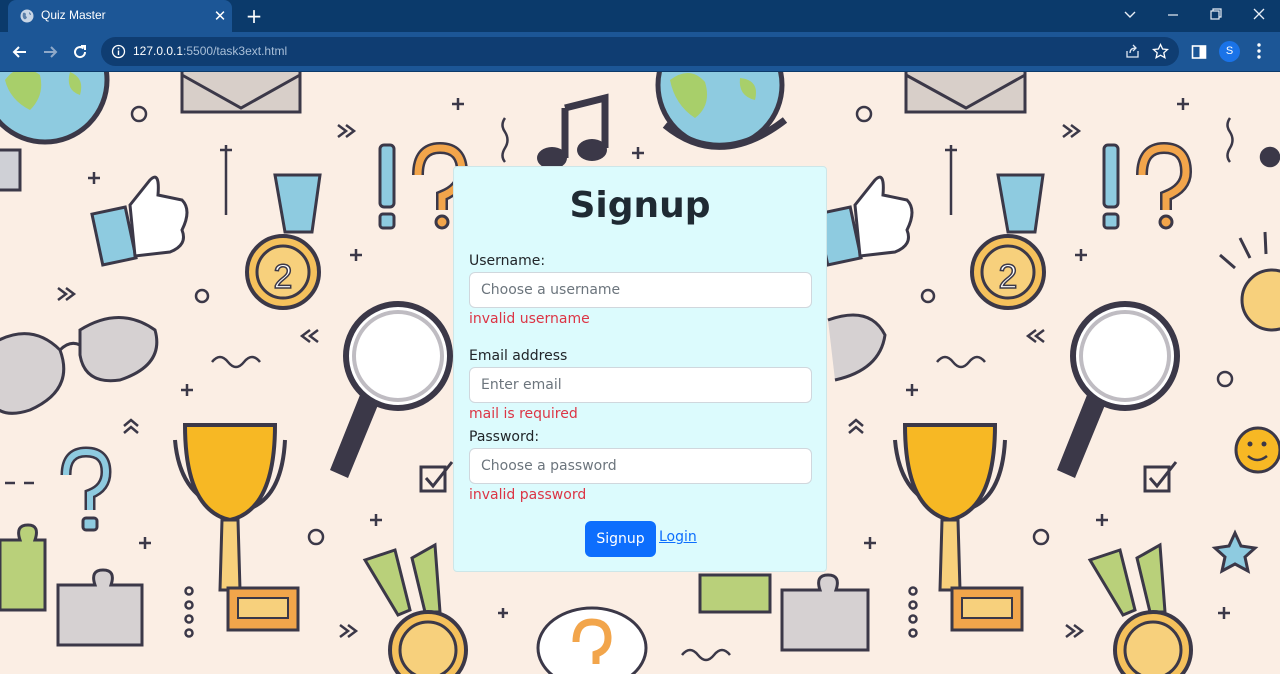 This screenshot has width=1280, height=674. What do you see at coordinates (158, 51) in the screenshot?
I see `url-host: 127.0.0.1` at bounding box center [158, 51].